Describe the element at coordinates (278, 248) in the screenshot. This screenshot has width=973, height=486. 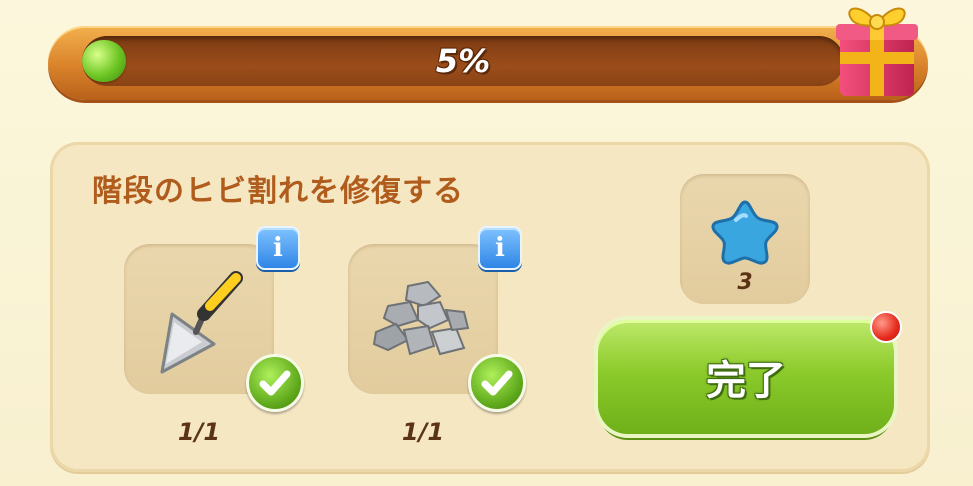
I see `info-button-trowel: i` at that location.